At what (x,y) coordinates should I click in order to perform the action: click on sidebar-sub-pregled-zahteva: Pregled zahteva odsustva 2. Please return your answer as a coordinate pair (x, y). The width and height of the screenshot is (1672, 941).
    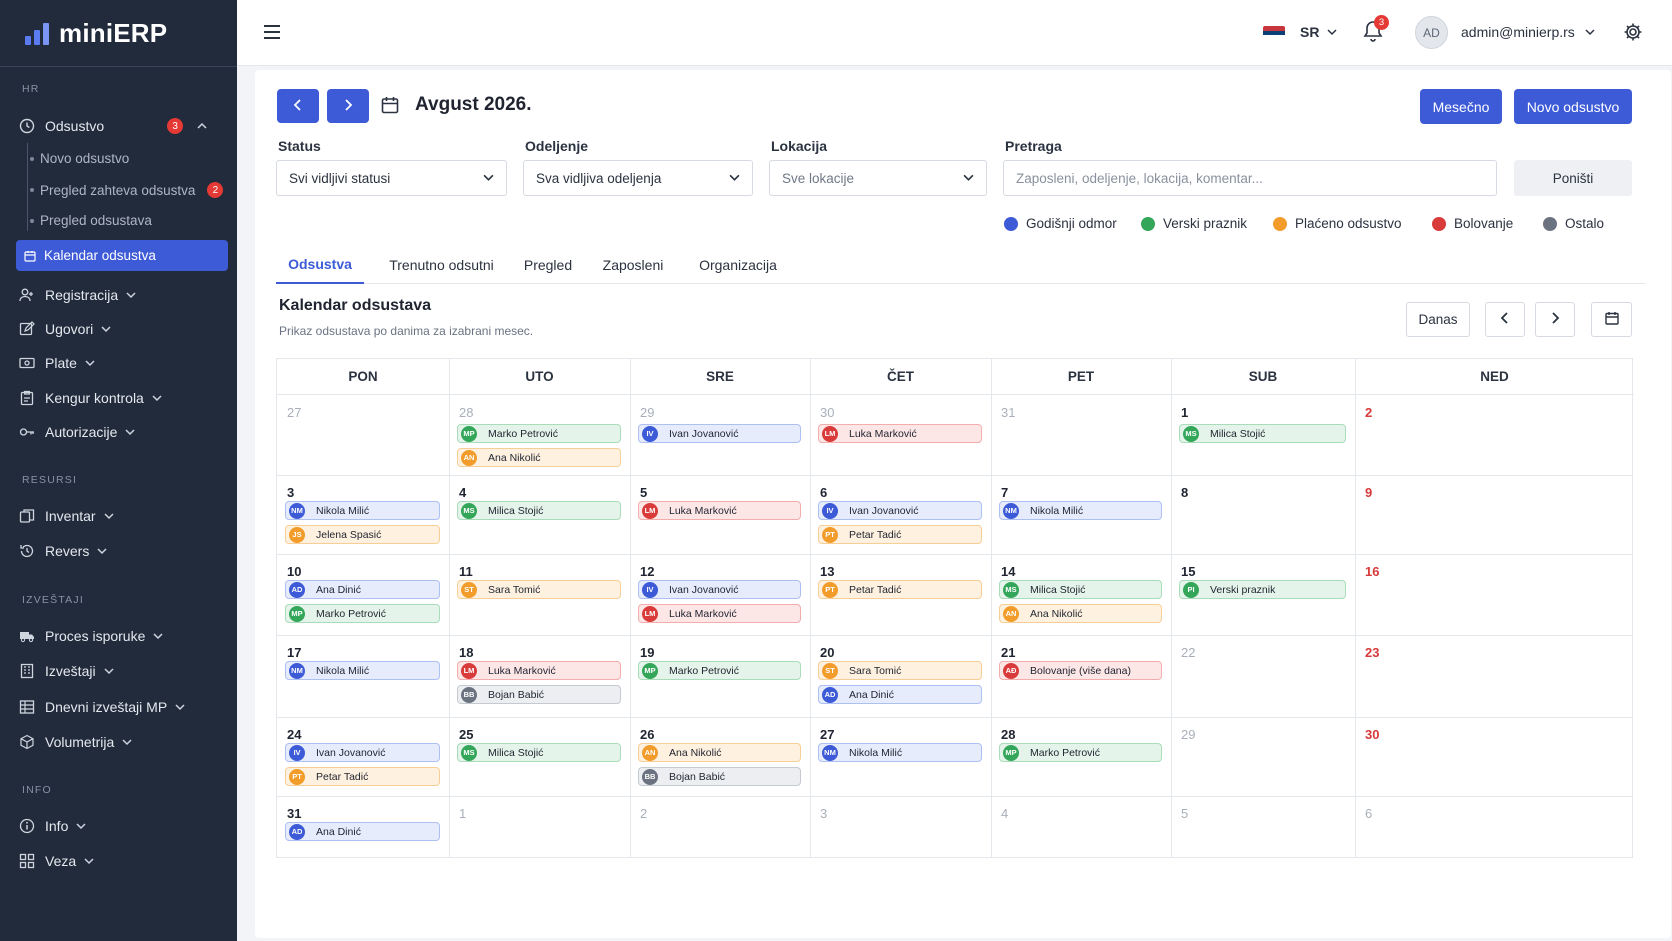
    Looking at the image, I should click on (127, 190).